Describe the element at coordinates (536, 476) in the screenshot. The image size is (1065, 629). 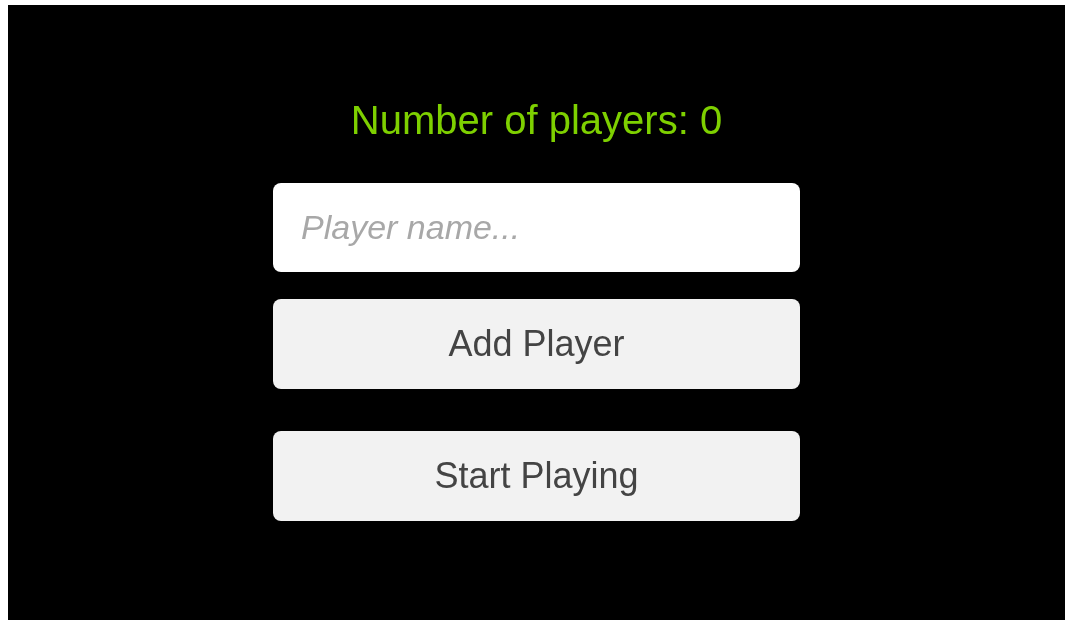
I see `start-playing-button: Start Playing` at that location.